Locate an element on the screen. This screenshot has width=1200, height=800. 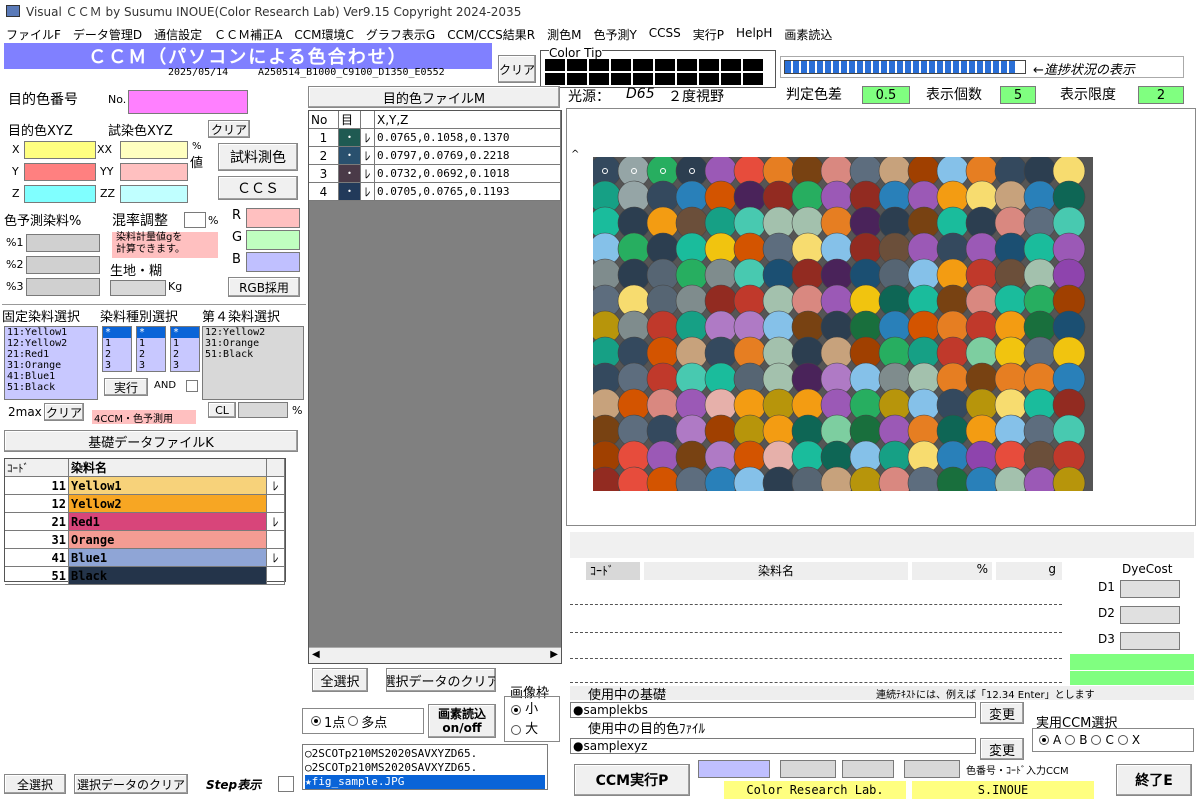
p3-field is located at coordinates (63, 287).